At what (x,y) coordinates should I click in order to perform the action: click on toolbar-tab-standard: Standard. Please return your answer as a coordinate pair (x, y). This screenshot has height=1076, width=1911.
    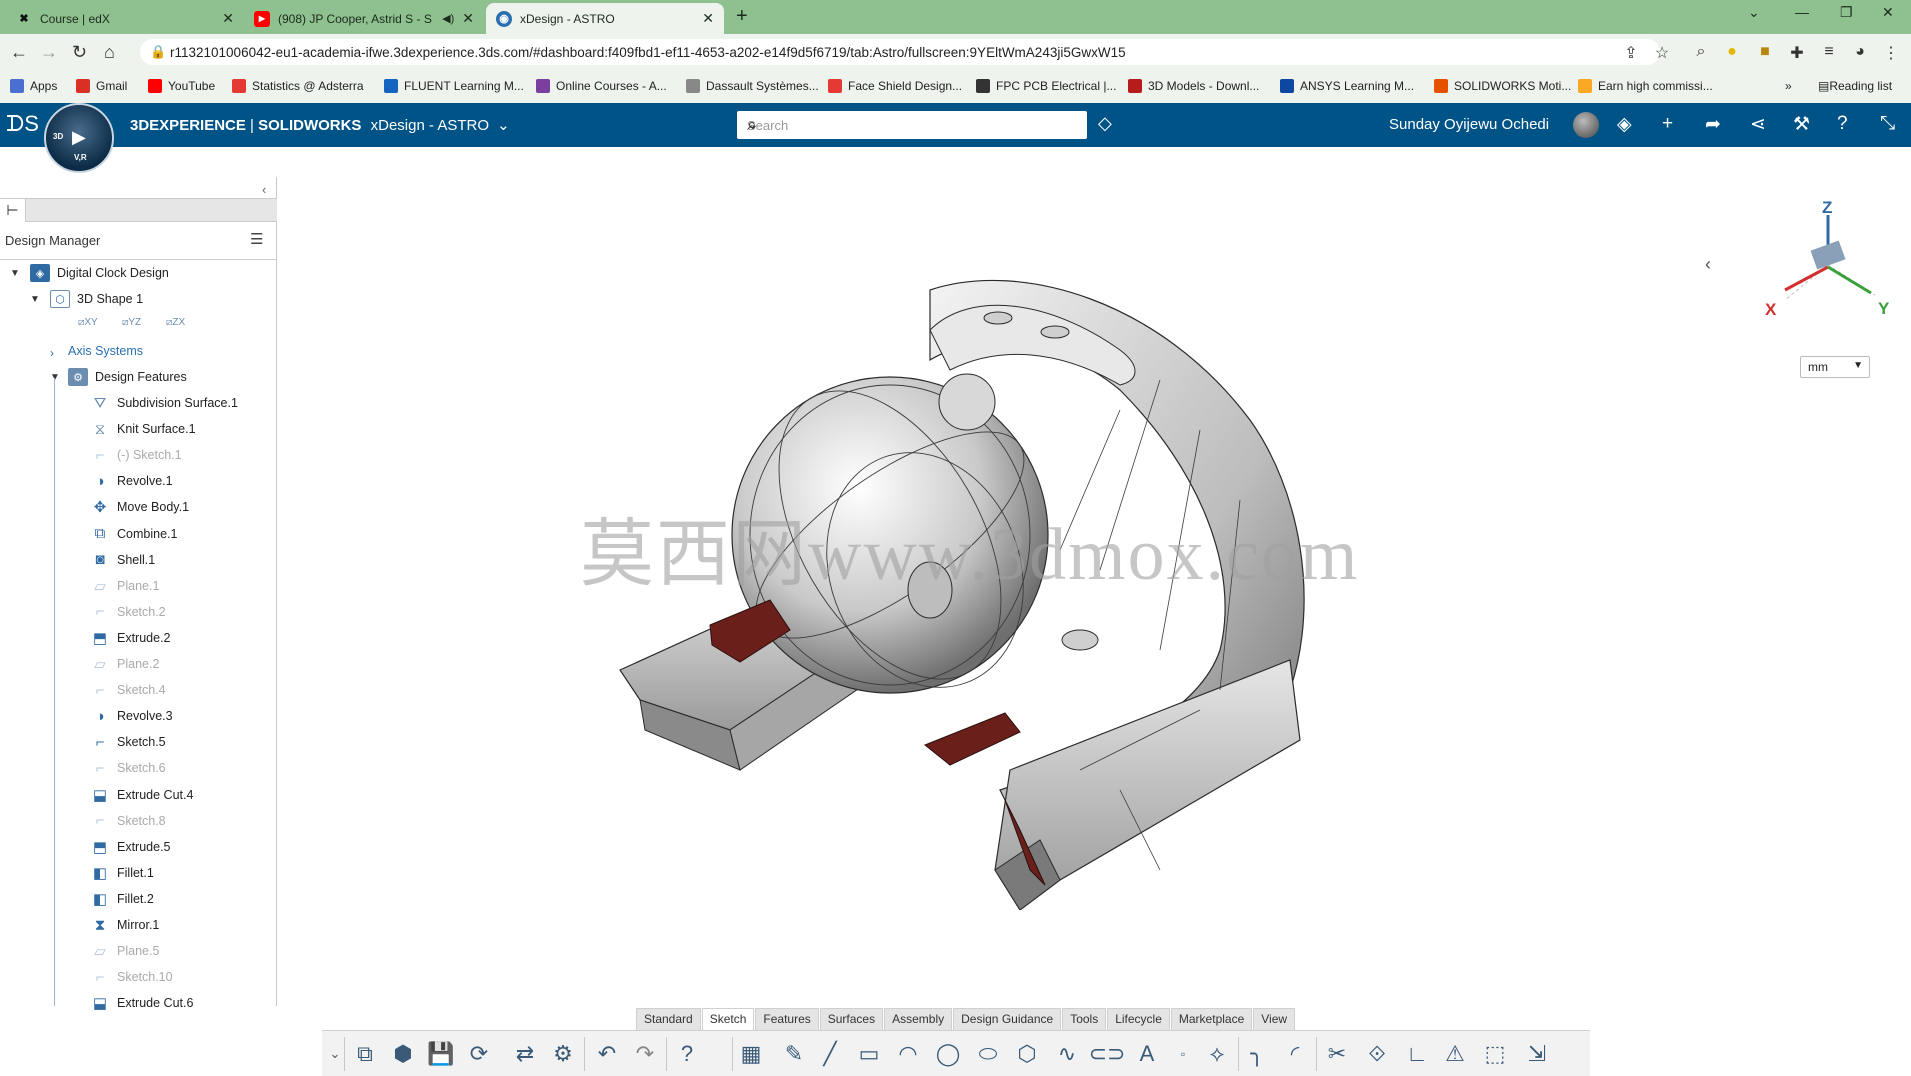
    Looking at the image, I should click on (668, 1019).